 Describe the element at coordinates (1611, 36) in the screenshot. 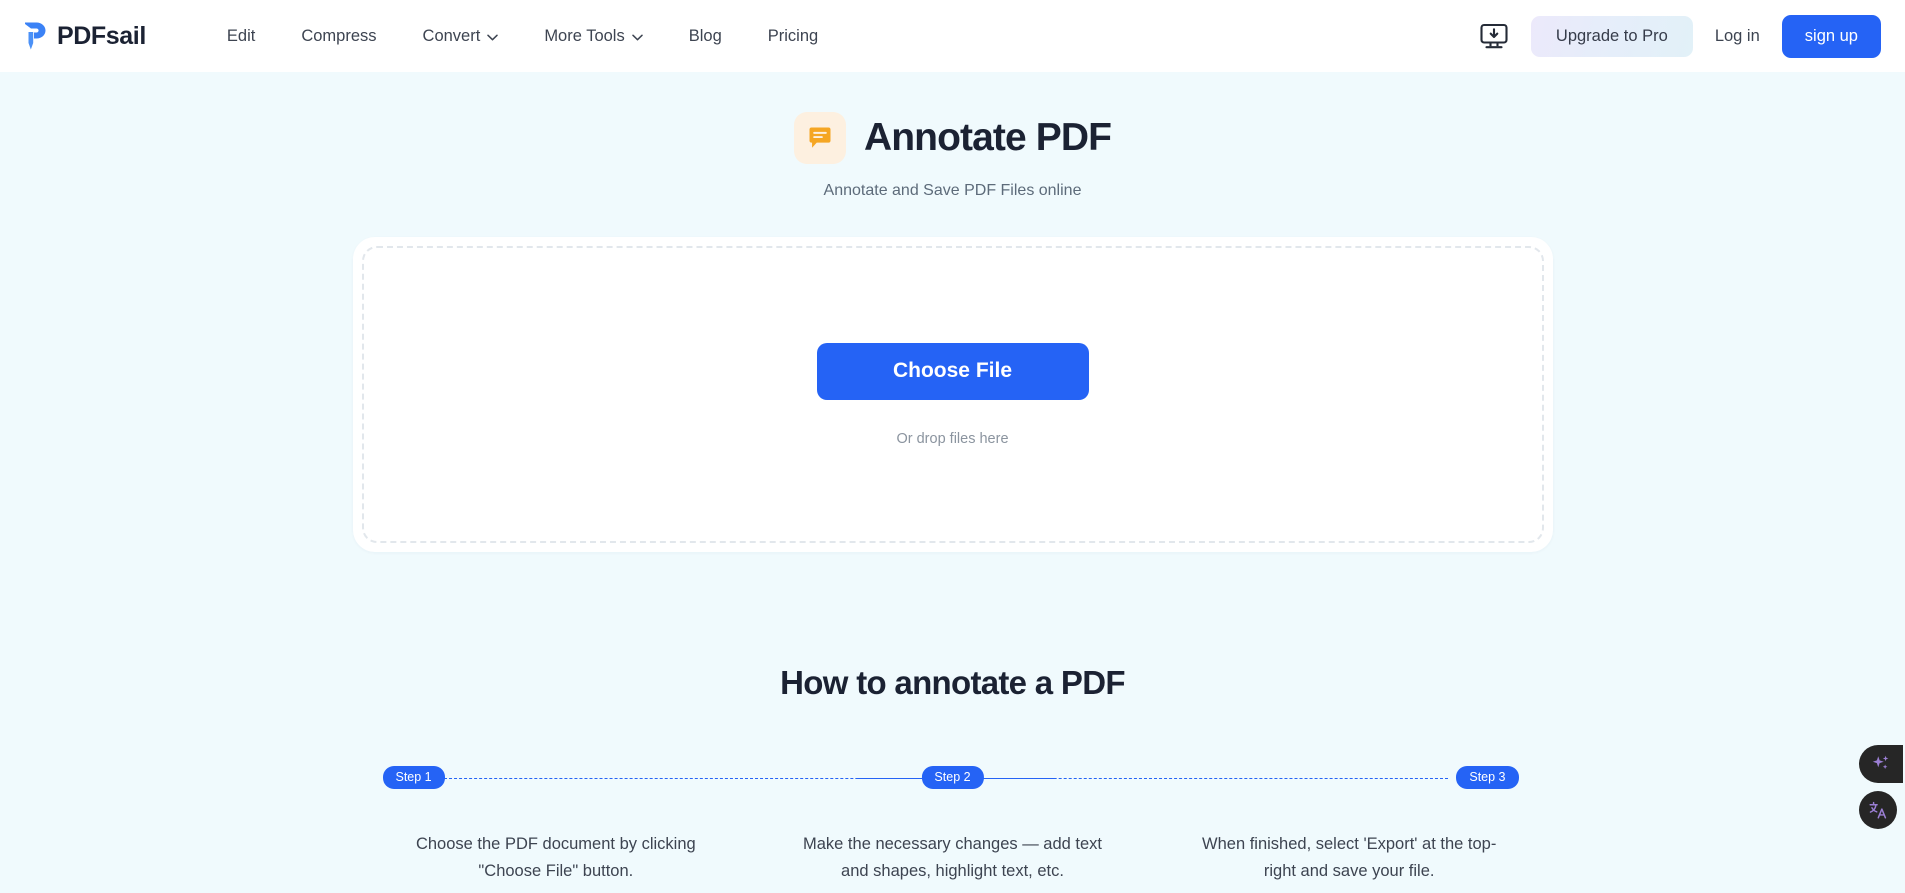

I see `upgrade-to-pro-button: Upgrade to Pro` at that location.